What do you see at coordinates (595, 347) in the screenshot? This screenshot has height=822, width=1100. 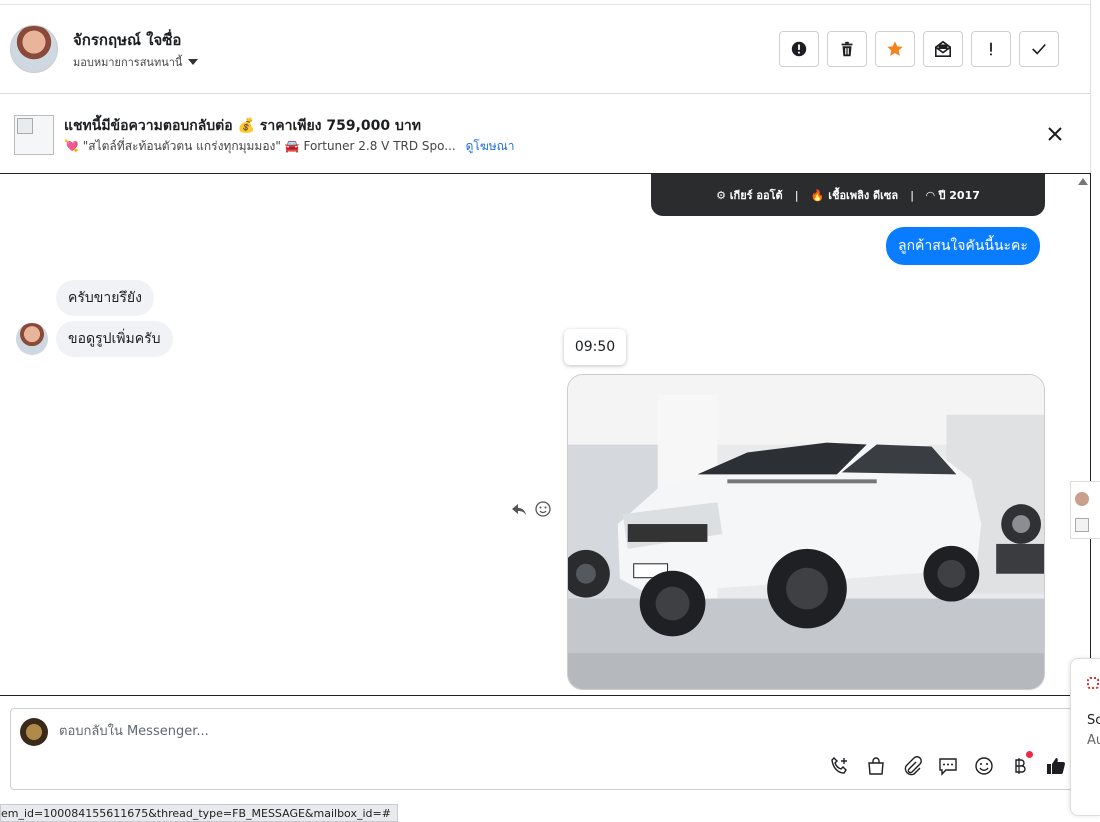 I see `timestamp-tooltip: 09:50` at bounding box center [595, 347].